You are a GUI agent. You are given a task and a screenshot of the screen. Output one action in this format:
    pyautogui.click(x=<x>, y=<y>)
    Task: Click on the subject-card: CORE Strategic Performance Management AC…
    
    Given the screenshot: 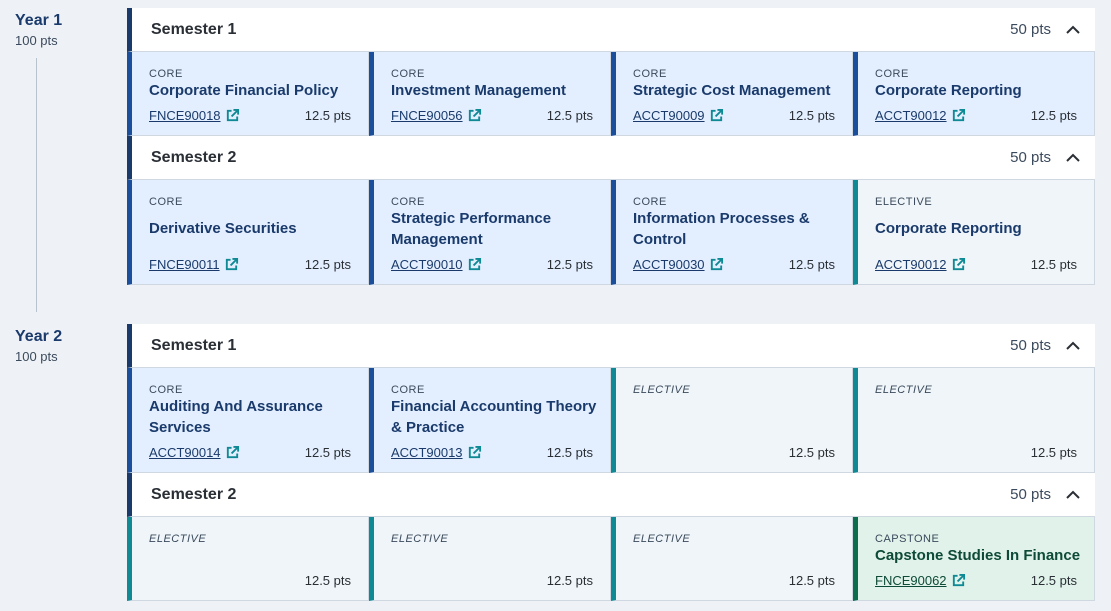 What is the action you would take?
    pyautogui.click(x=490, y=232)
    